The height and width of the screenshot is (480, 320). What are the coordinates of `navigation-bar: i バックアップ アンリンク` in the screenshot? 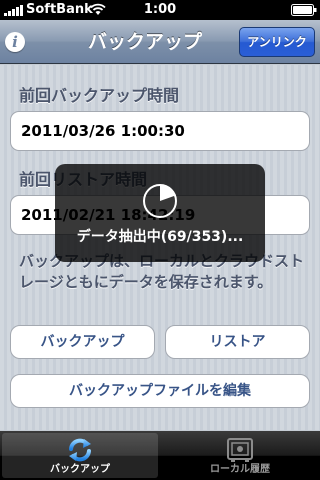 It's located at (160, 42).